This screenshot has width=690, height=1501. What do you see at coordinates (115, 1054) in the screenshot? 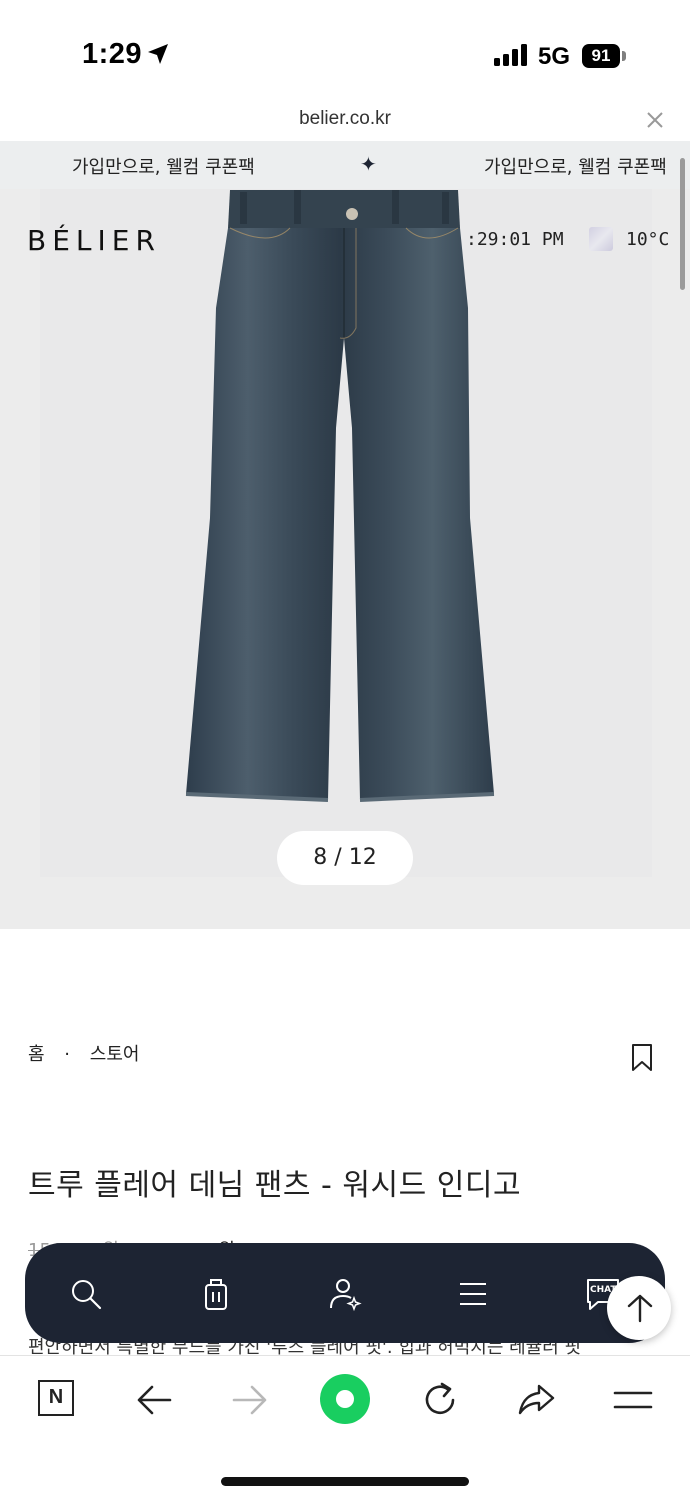
I see `breadcrumb-store: 스토어` at bounding box center [115, 1054].